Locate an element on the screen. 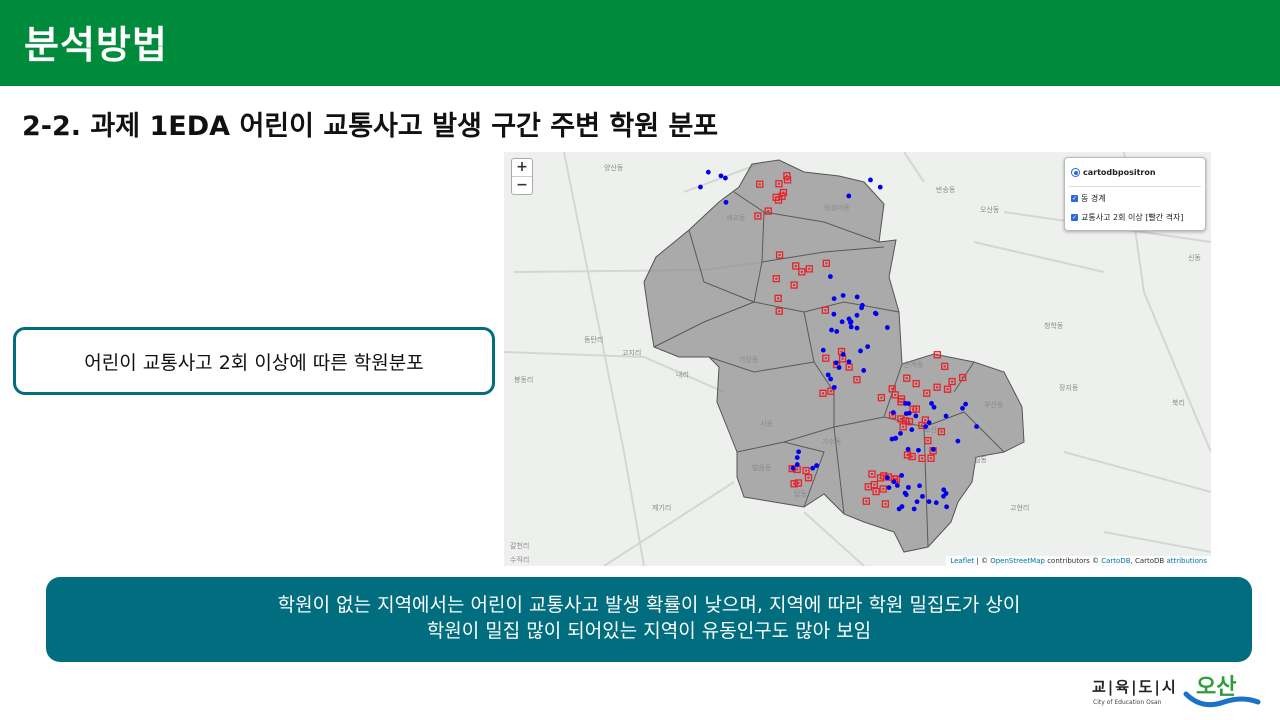 Image resolution: width=1280 pixels, height=720 pixels. overlay-accident-option: ✓ 교통사고 2회 이상 [빨간 격자] is located at coordinates (1127, 217).